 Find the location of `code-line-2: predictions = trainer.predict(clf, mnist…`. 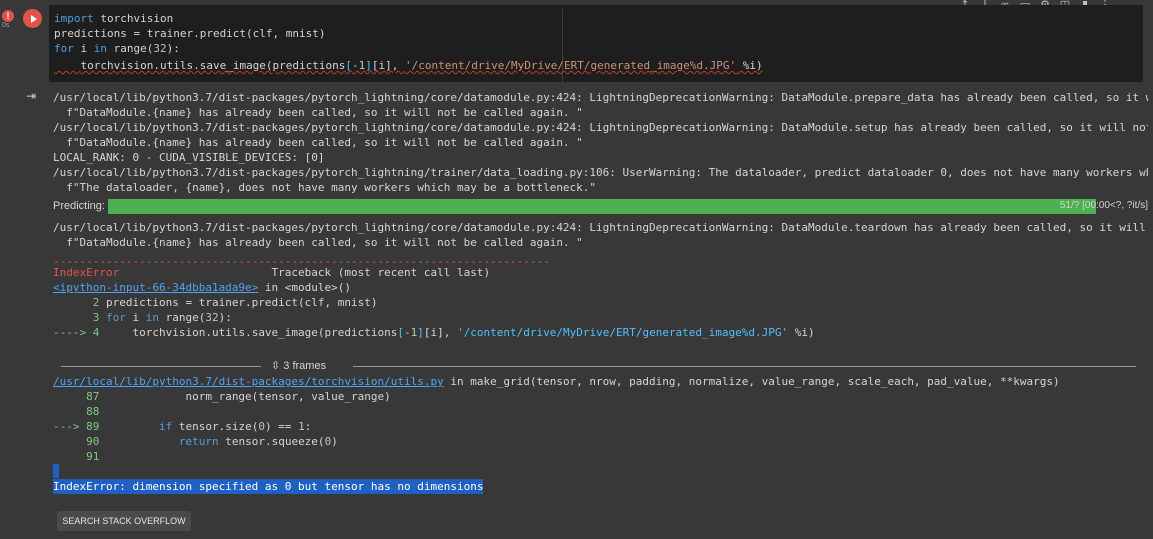

code-line-2: predictions = trainer.predict(clf, mnist… is located at coordinates (190, 33).